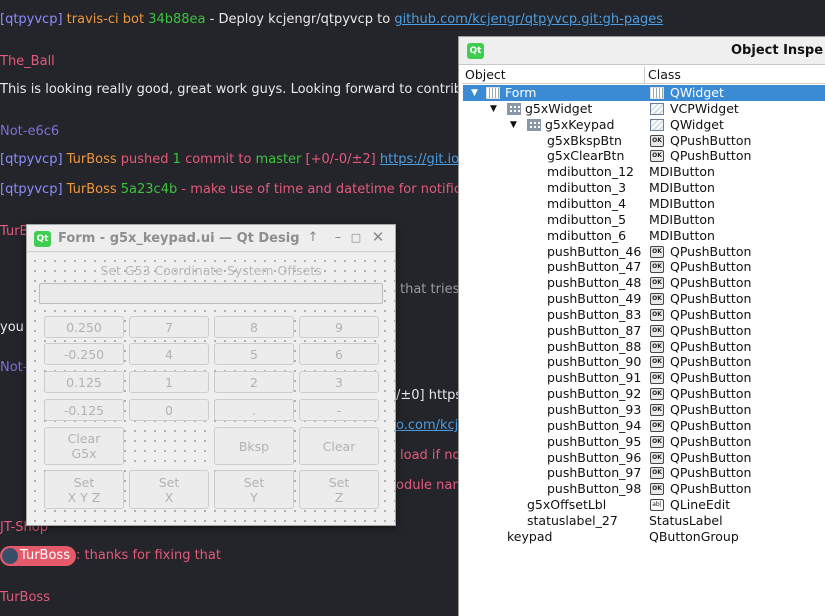  I want to click on tree-row: g5xClearBtn OK QPushButton, so click(644, 156).